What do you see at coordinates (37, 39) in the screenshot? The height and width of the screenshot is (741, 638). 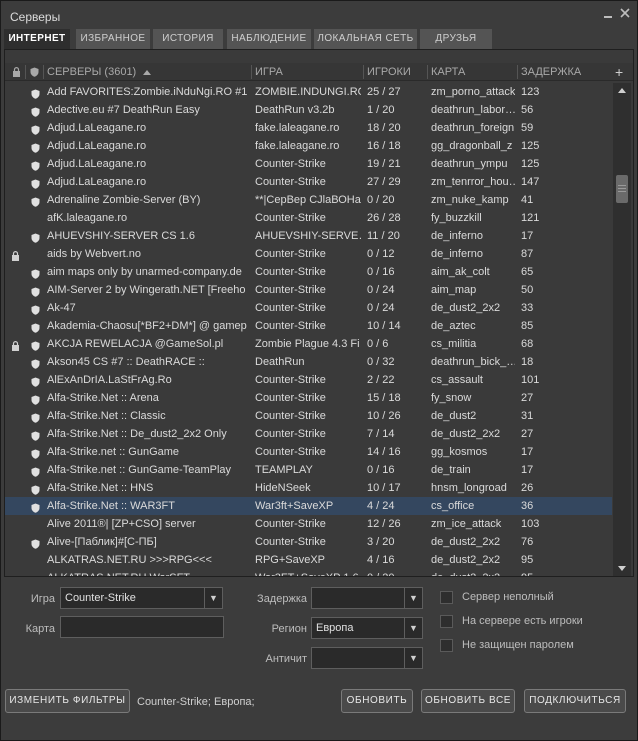 I see `tab-internet: ИНТЕРНЕТ` at bounding box center [37, 39].